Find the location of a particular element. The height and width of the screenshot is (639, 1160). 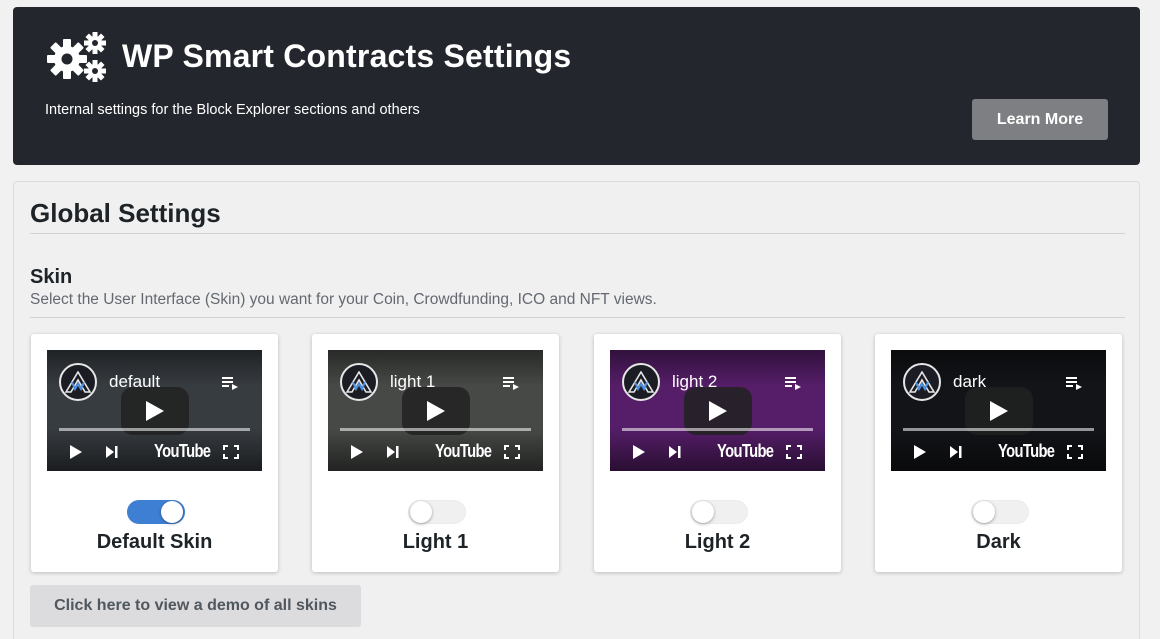

video-thumbnail: light 2 YouTube is located at coordinates (717, 410).